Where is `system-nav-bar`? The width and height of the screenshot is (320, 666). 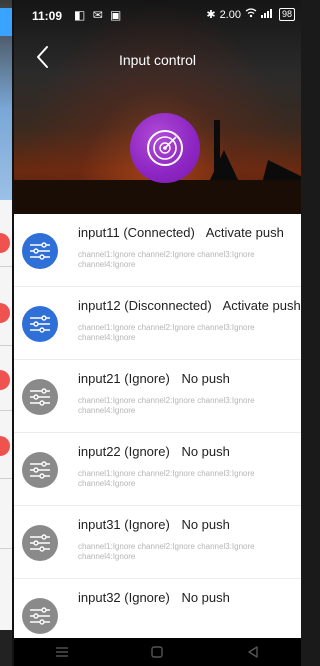 system-nav-bar is located at coordinates (157, 652).